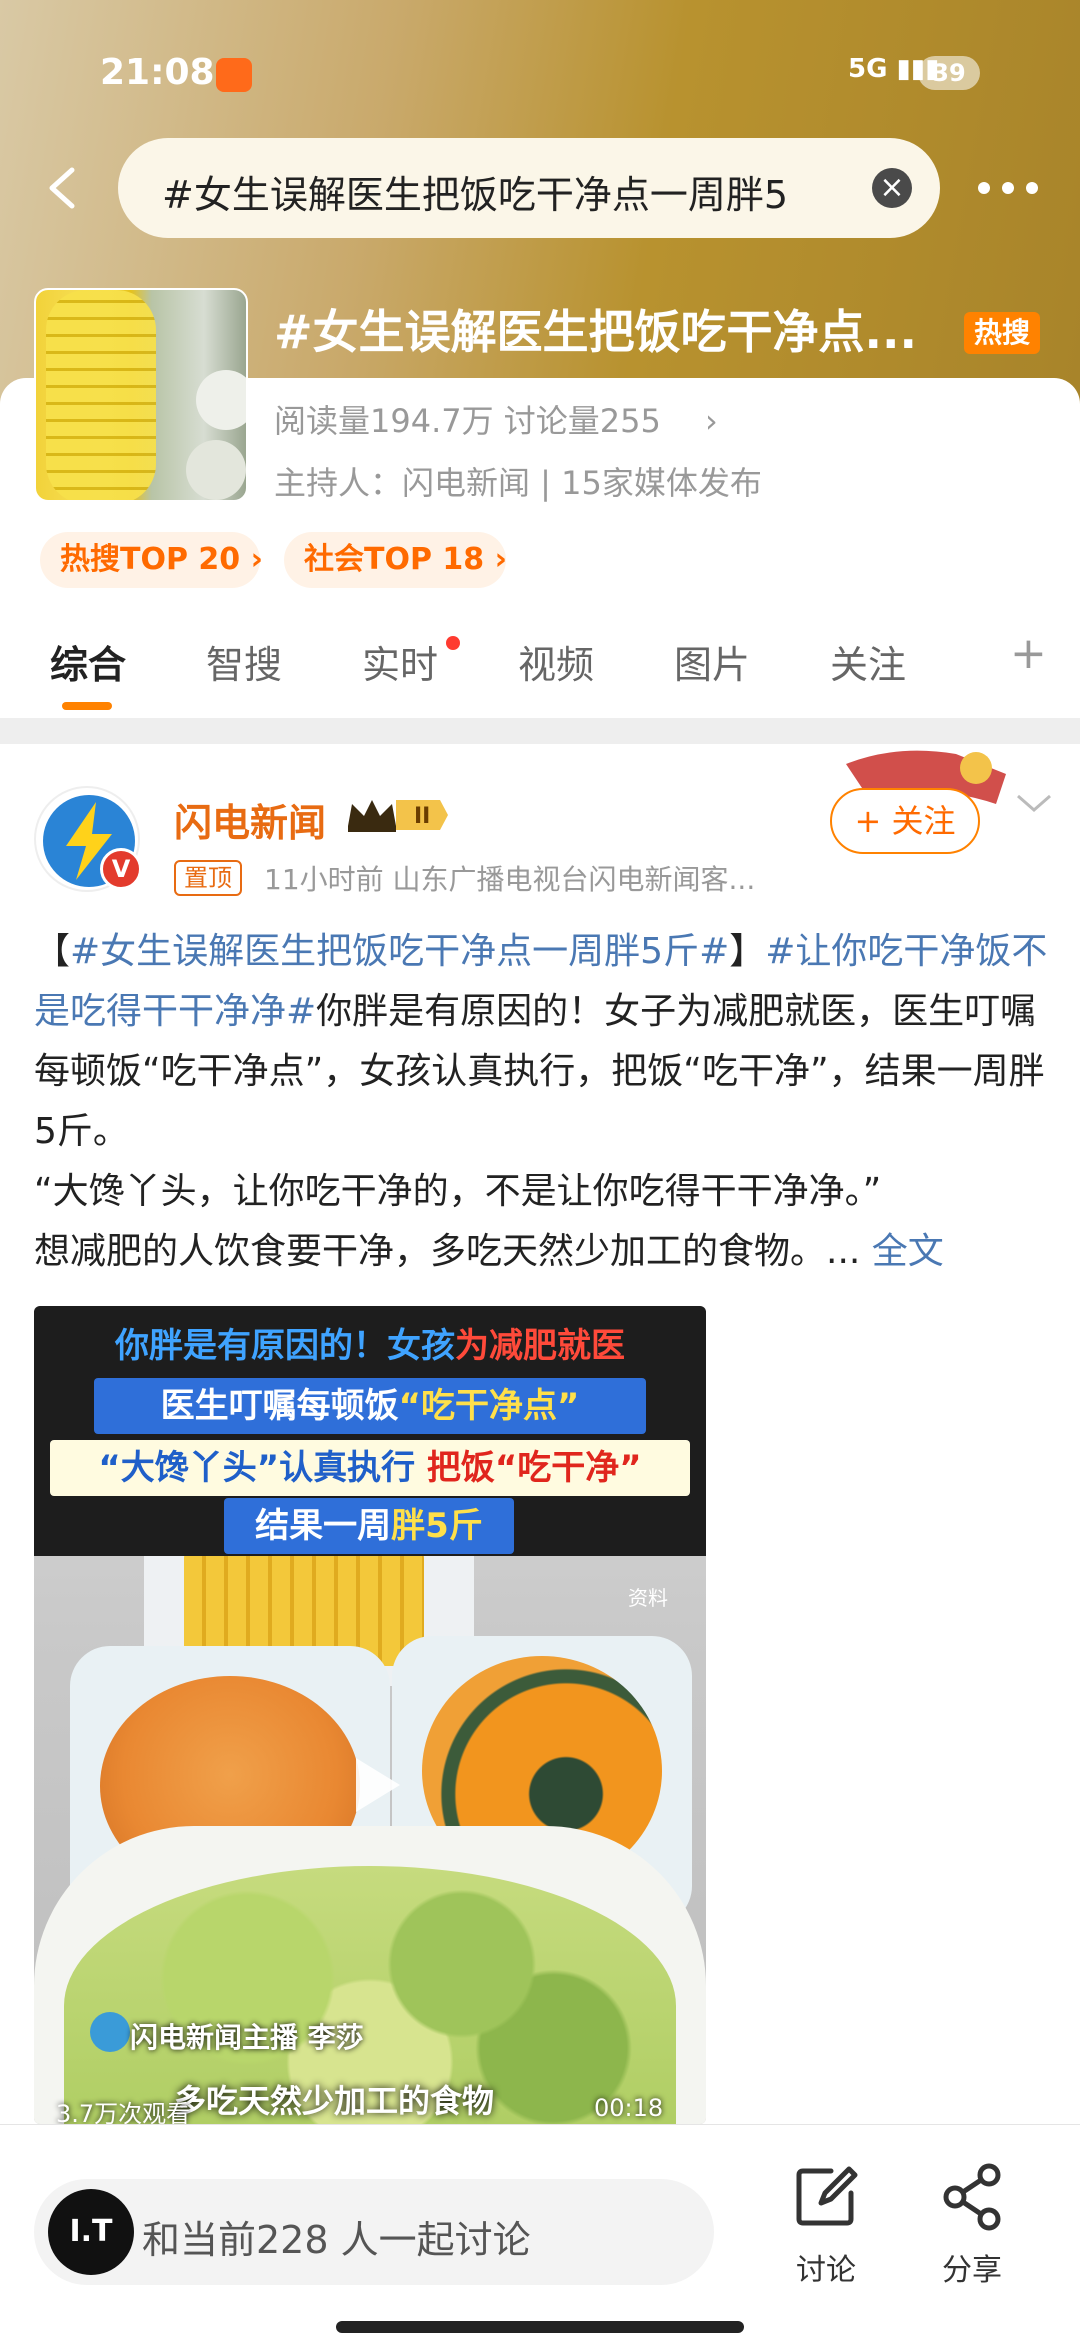 This screenshot has height=2347, width=1080. Describe the element at coordinates (1008, 188) in the screenshot. I see `more-options-icon` at that location.